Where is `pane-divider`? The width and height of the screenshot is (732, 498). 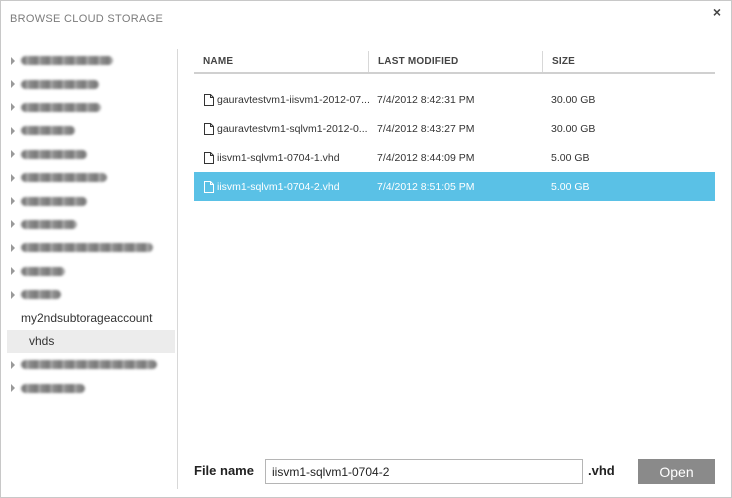
pane-divider is located at coordinates (177, 269).